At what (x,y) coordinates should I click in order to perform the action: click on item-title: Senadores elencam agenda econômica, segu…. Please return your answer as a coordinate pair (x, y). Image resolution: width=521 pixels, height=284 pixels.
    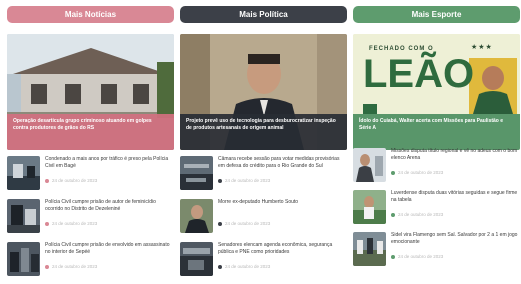
    Looking at the image, I should click on (282, 249).